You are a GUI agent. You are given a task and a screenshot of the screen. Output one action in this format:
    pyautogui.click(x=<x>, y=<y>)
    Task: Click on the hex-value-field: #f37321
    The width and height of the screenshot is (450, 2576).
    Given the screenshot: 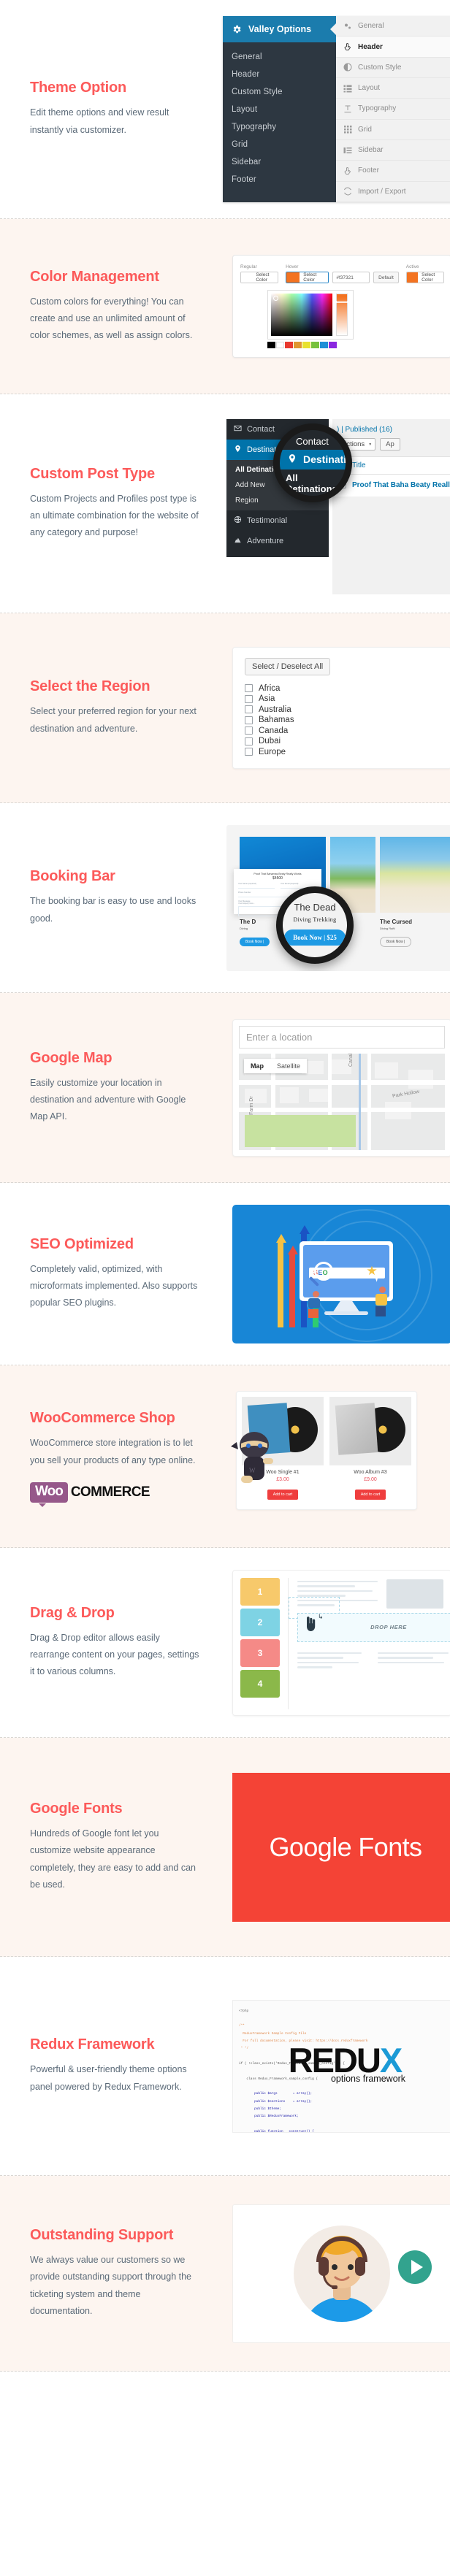 What is the action you would take?
    pyautogui.click(x=351, y=277)
    